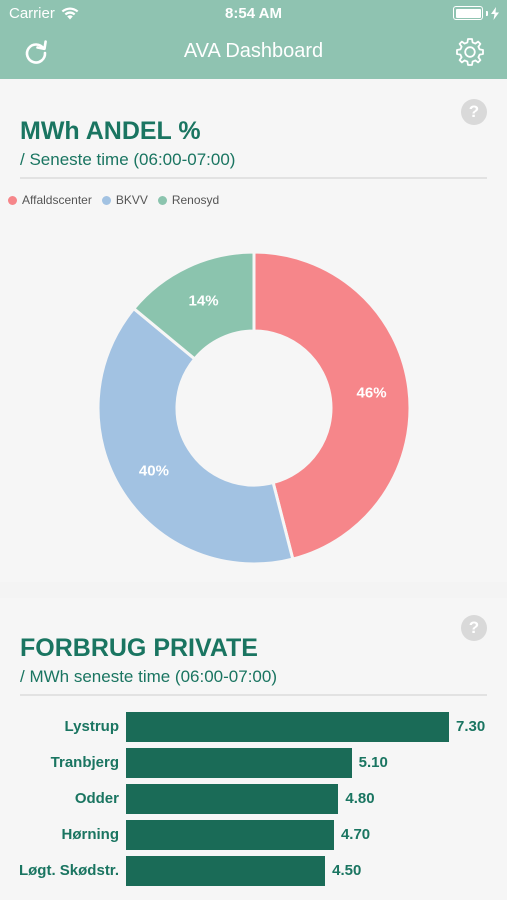  Describe the element at coordinates (153, 471) in the screenshot. I see `slice-value-label: 40%` at that location.